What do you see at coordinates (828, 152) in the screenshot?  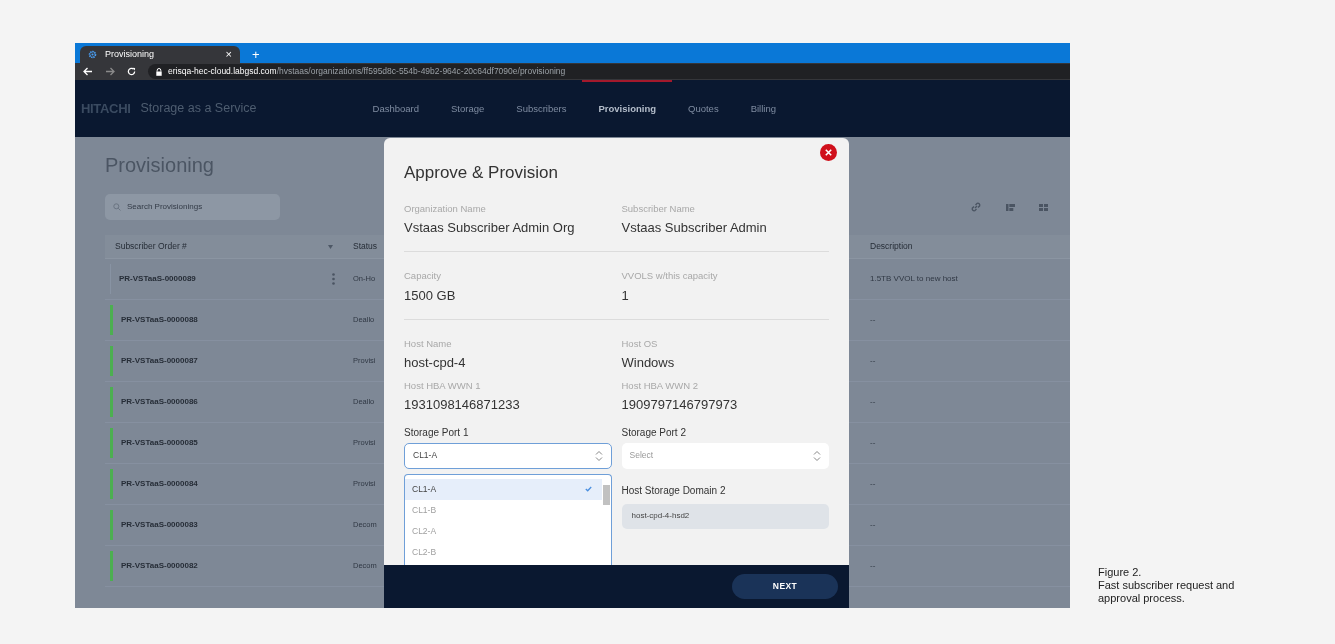 I see `close-icon` at bounding box center [828, 152].